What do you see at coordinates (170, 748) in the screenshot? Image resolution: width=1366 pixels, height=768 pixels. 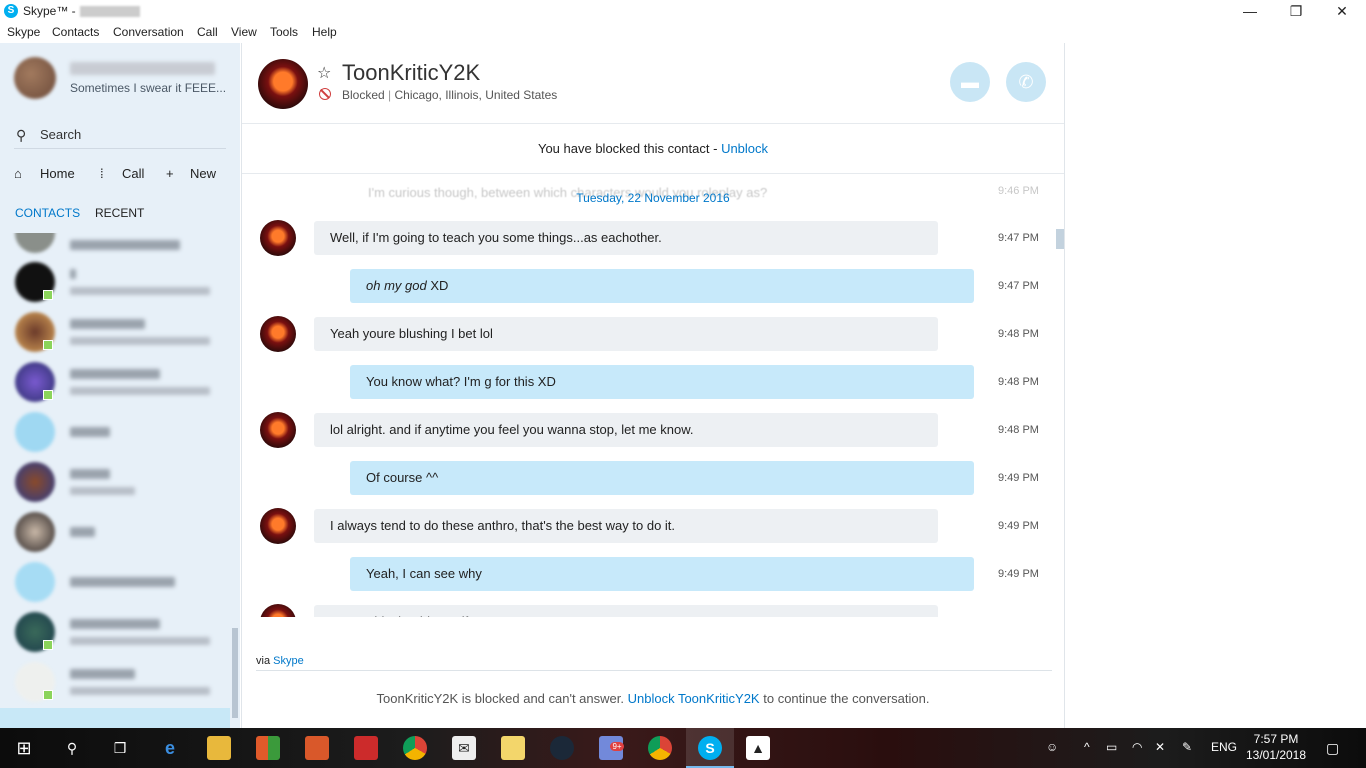 I see `edge-browser-icon: e` at bounding box center [170, 748].